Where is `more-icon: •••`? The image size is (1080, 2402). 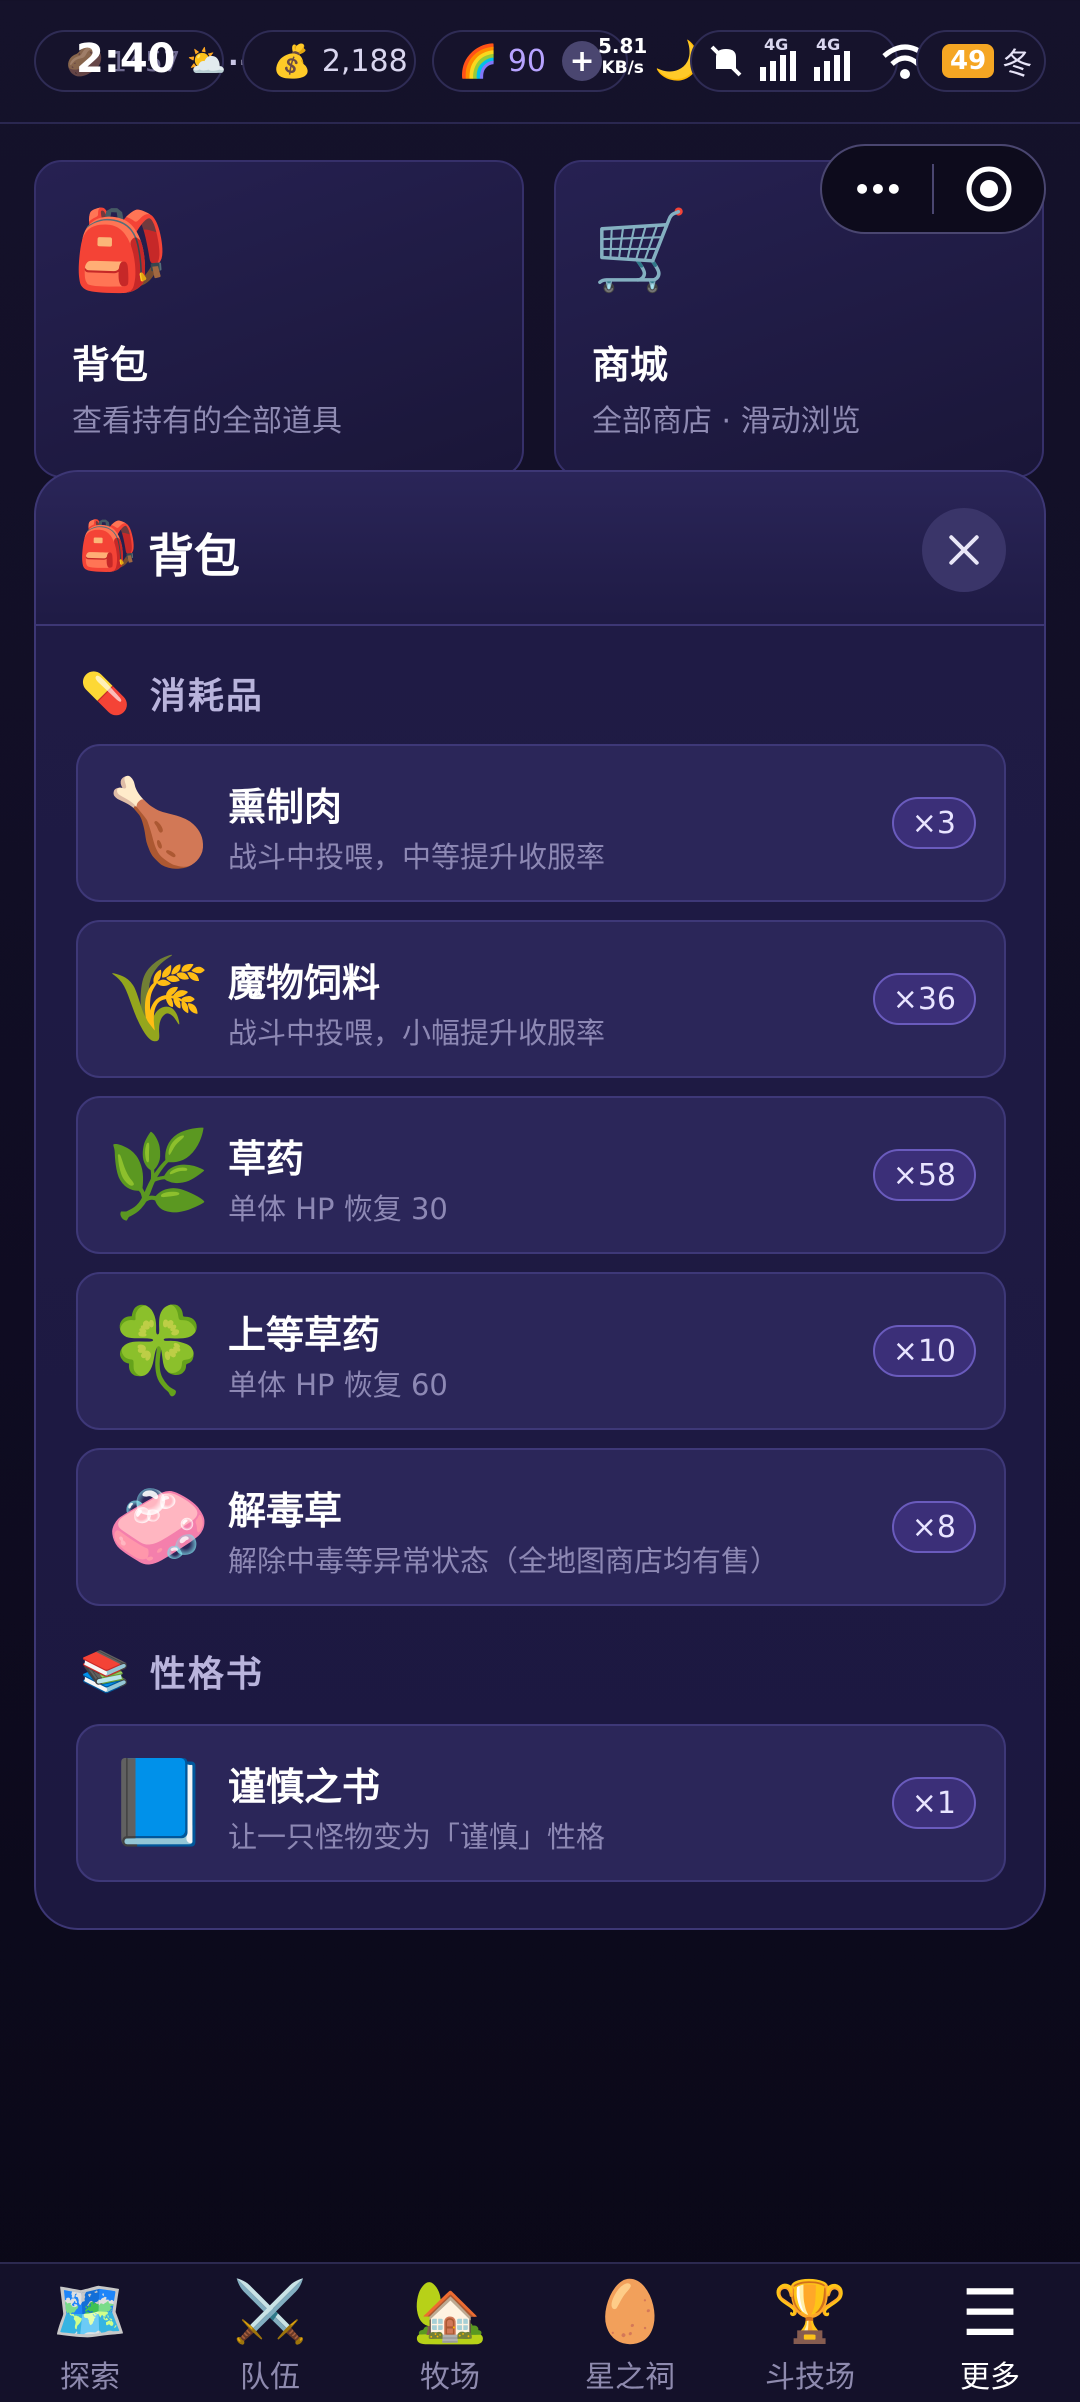 more-icon: ••• is located at coordinates (878, 189).